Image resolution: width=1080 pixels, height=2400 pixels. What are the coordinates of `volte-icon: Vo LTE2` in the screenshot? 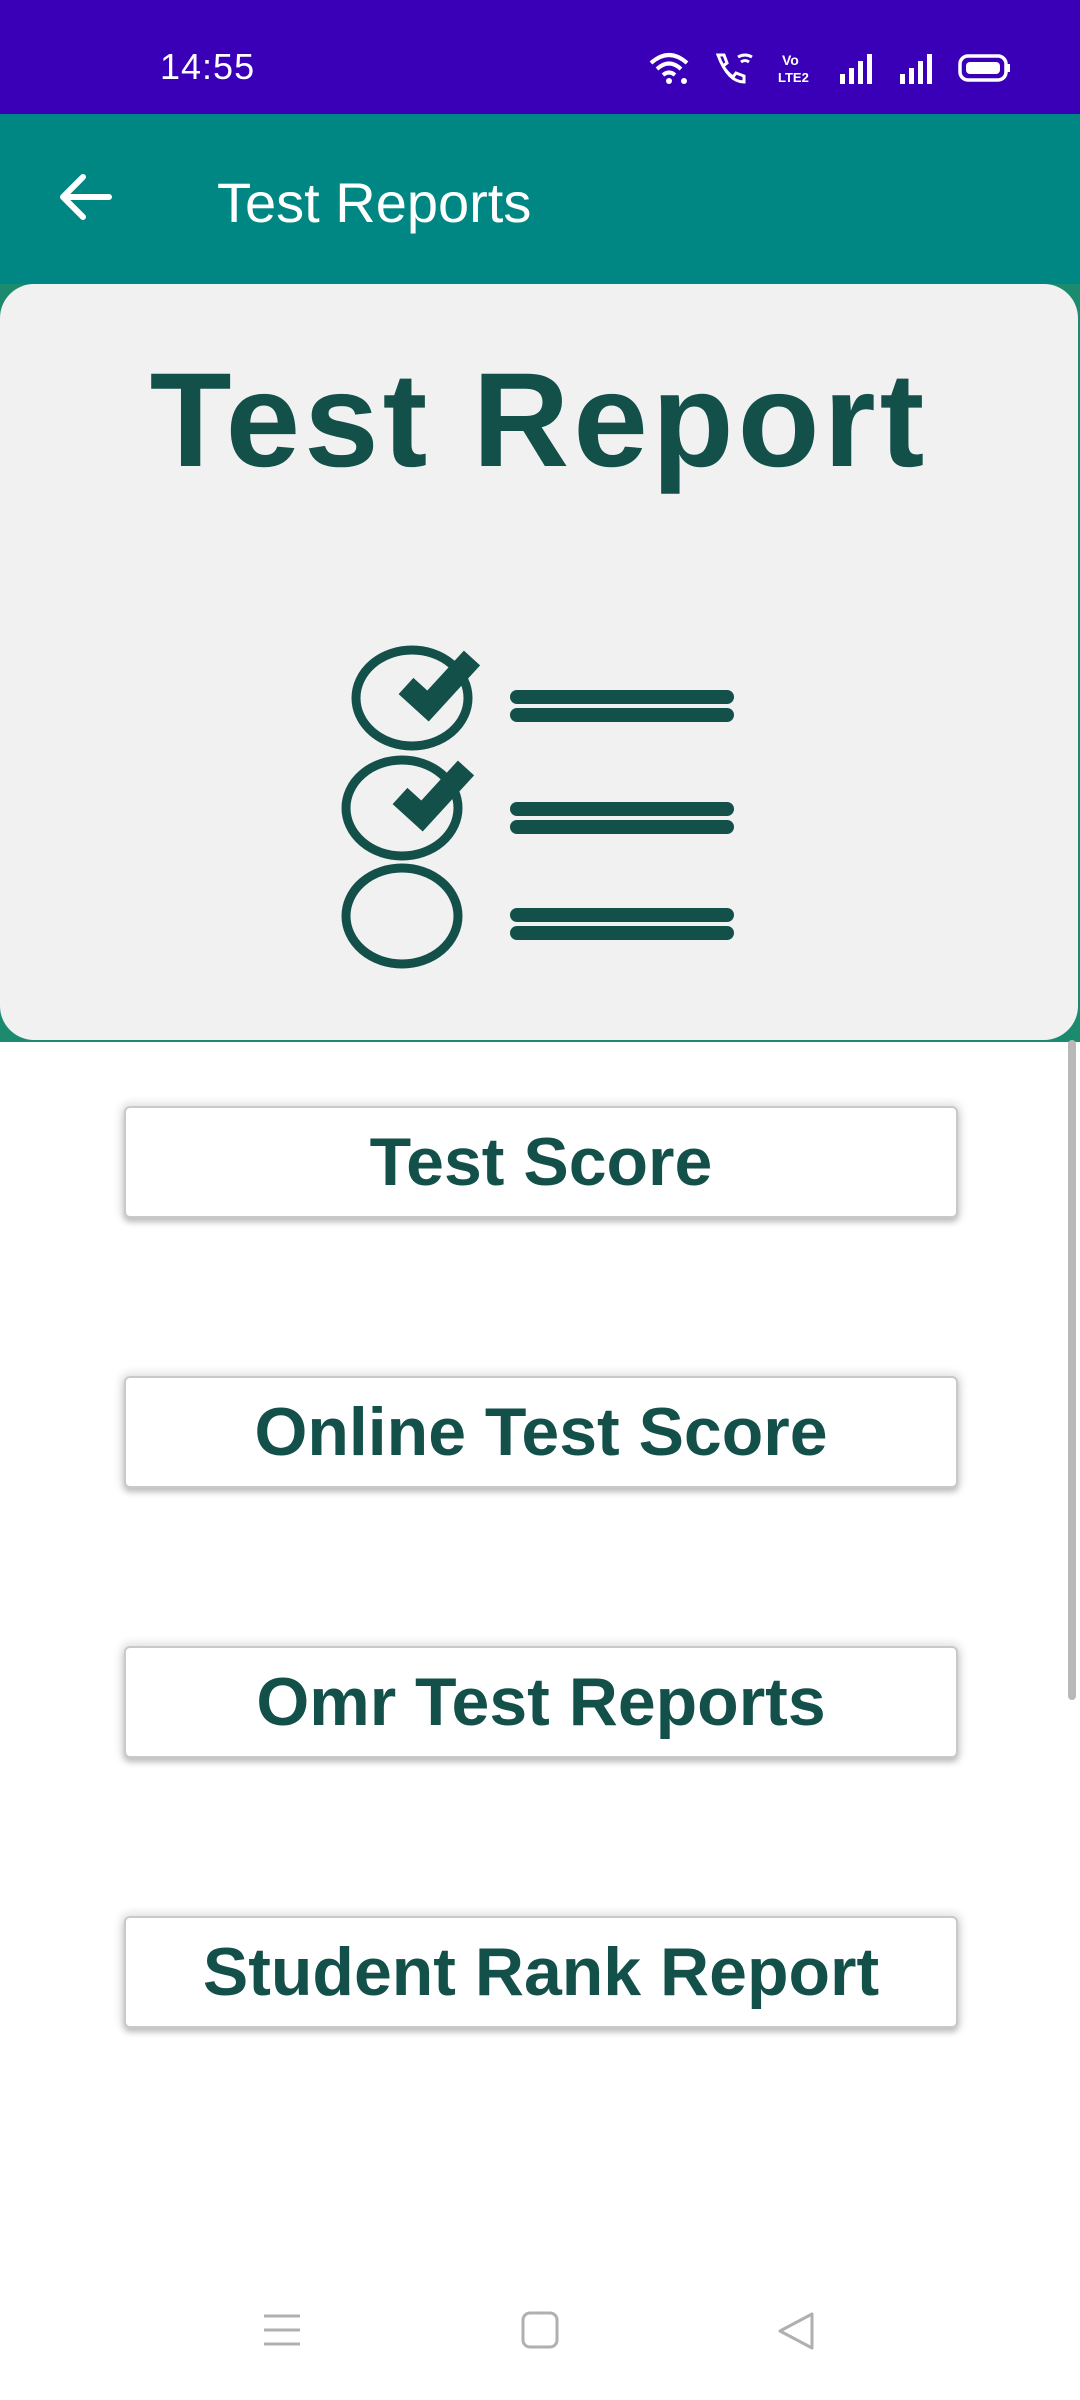 It's located at (796, 68).